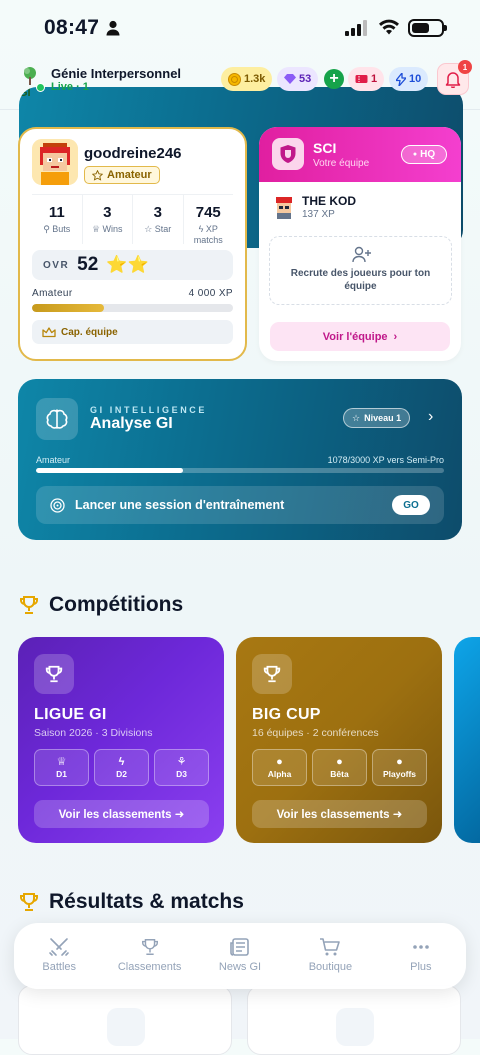  I want to click on history-card, so click(354, 1020).